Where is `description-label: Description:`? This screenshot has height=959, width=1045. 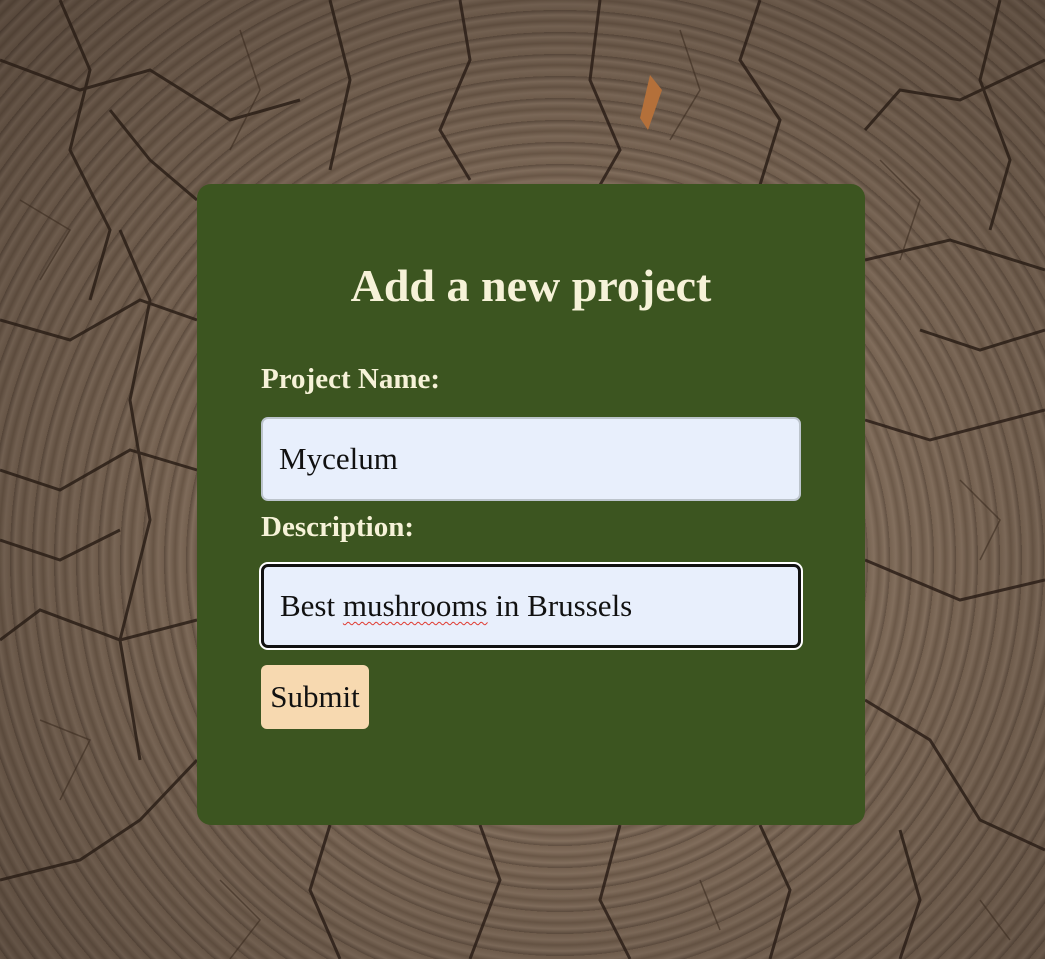 description-label: Description: is located at coordinates (338, 527).